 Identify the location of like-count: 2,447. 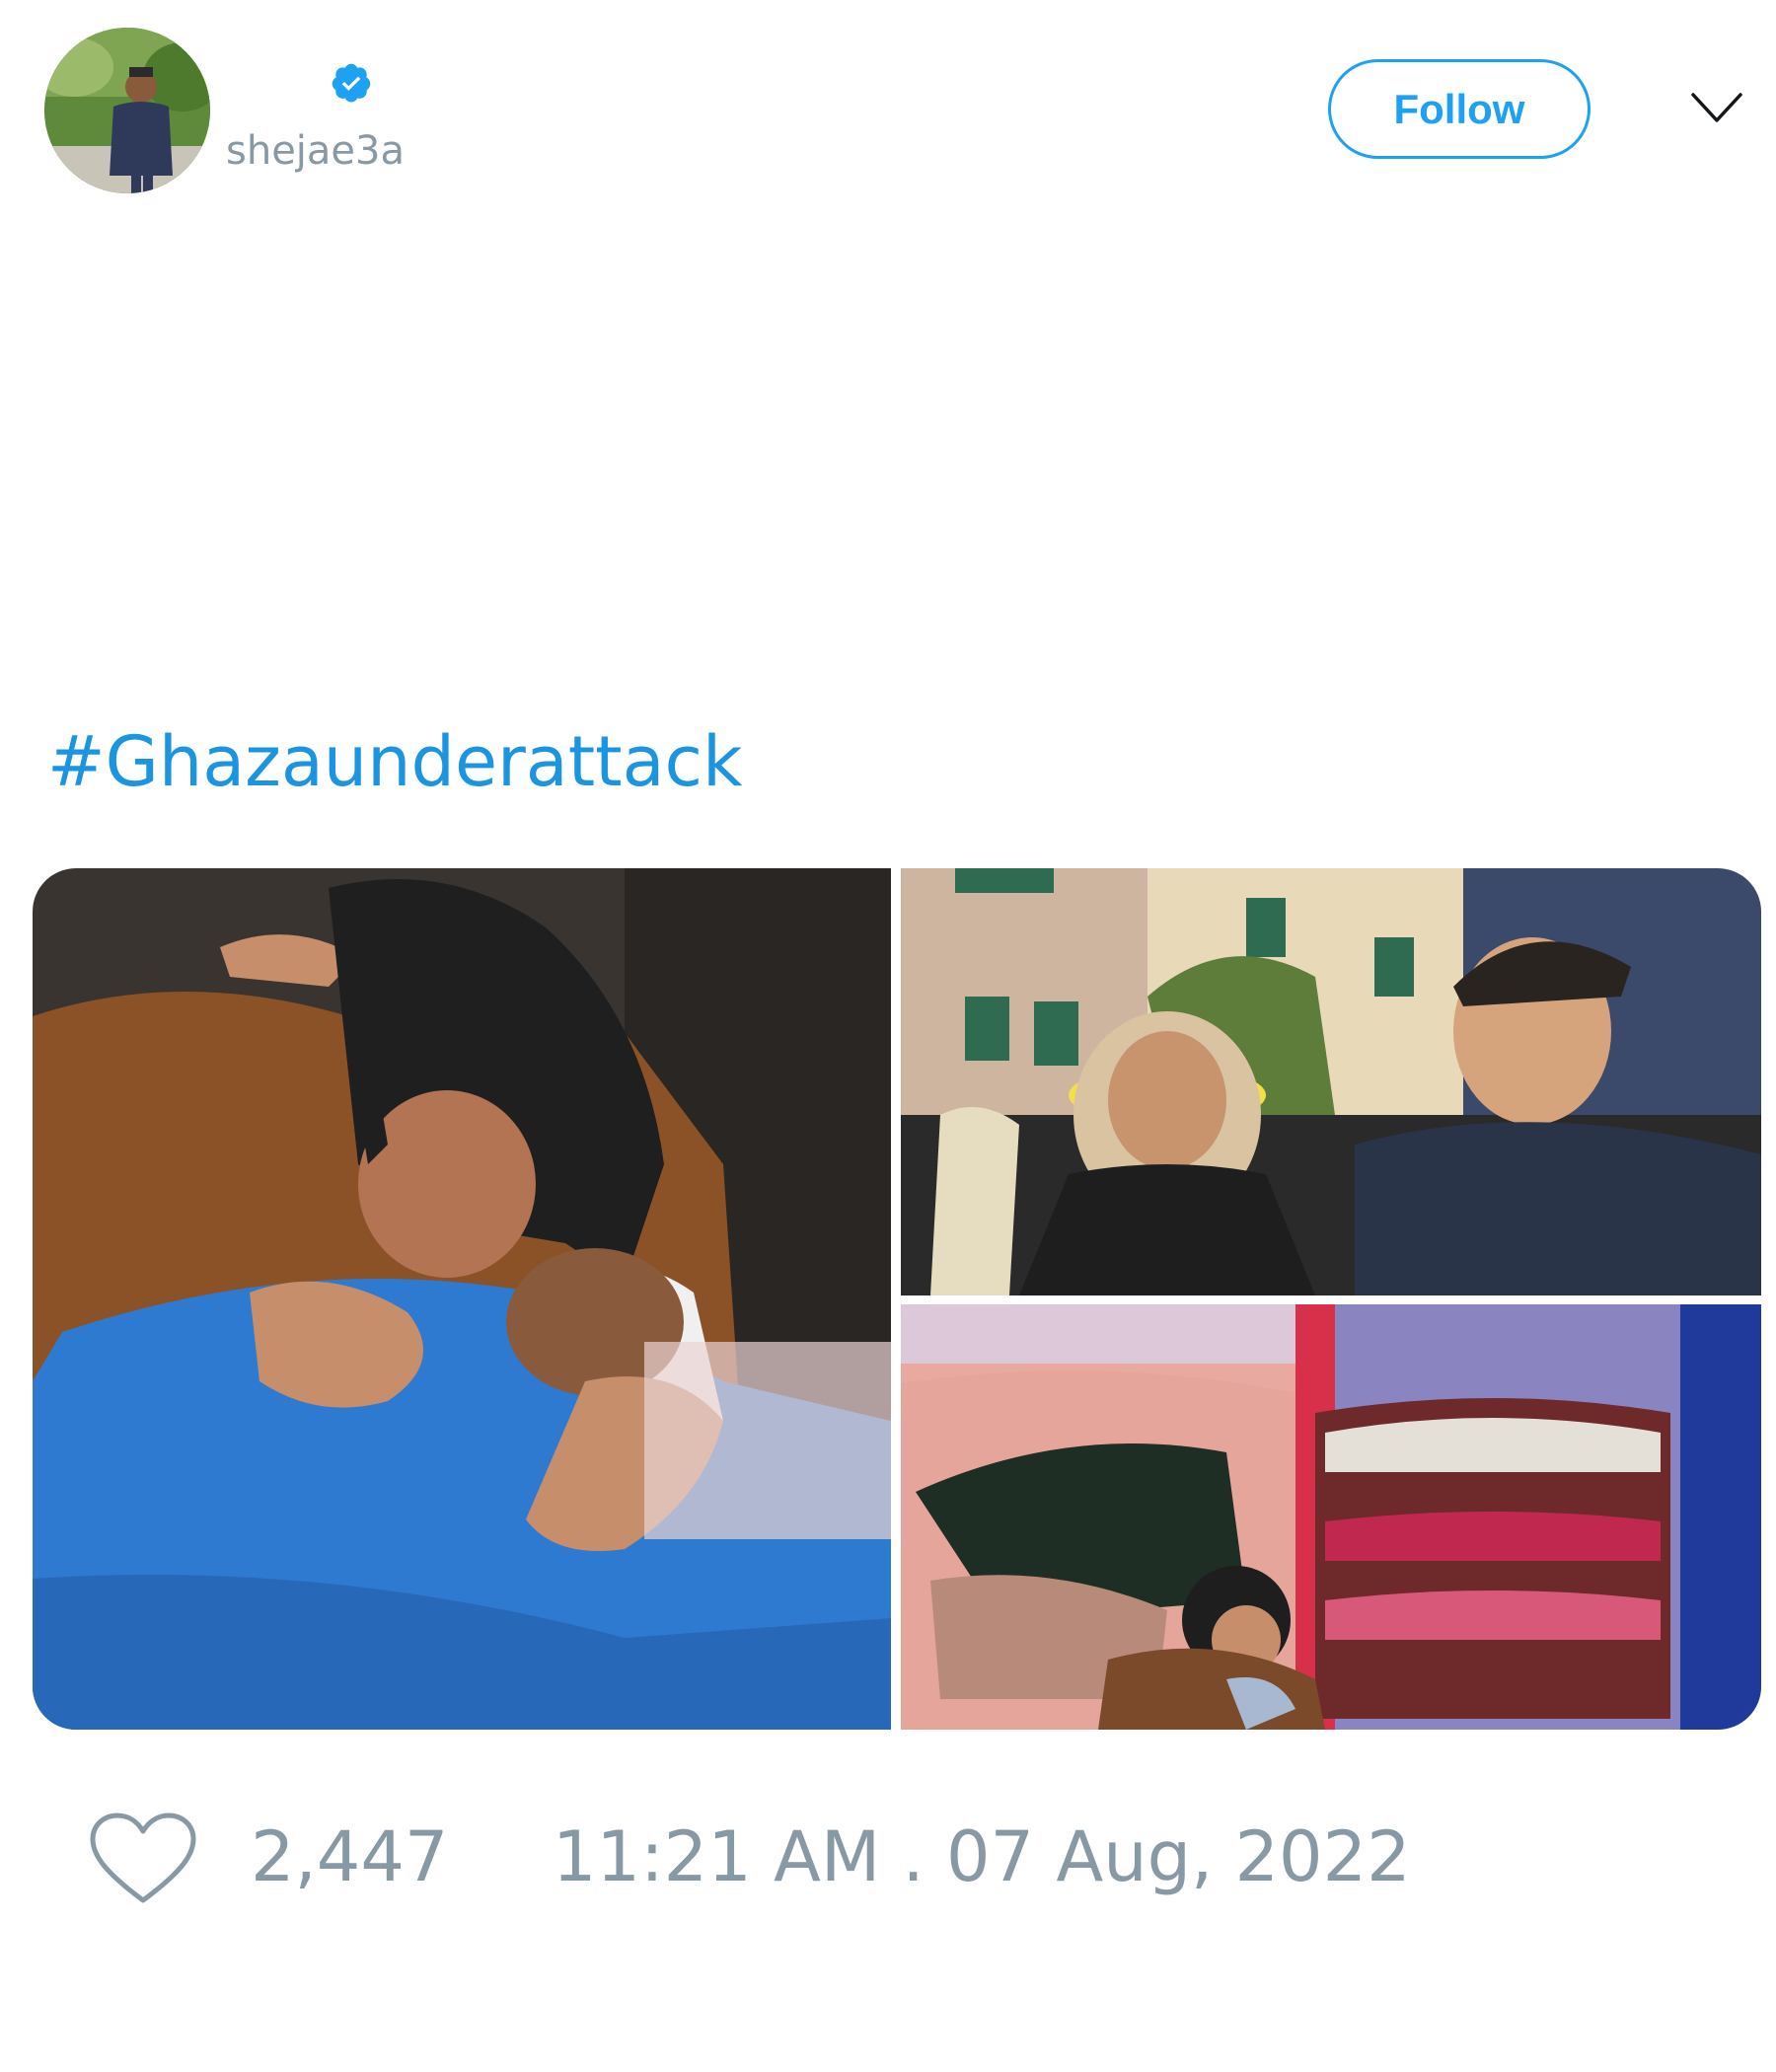
(350, 1857).